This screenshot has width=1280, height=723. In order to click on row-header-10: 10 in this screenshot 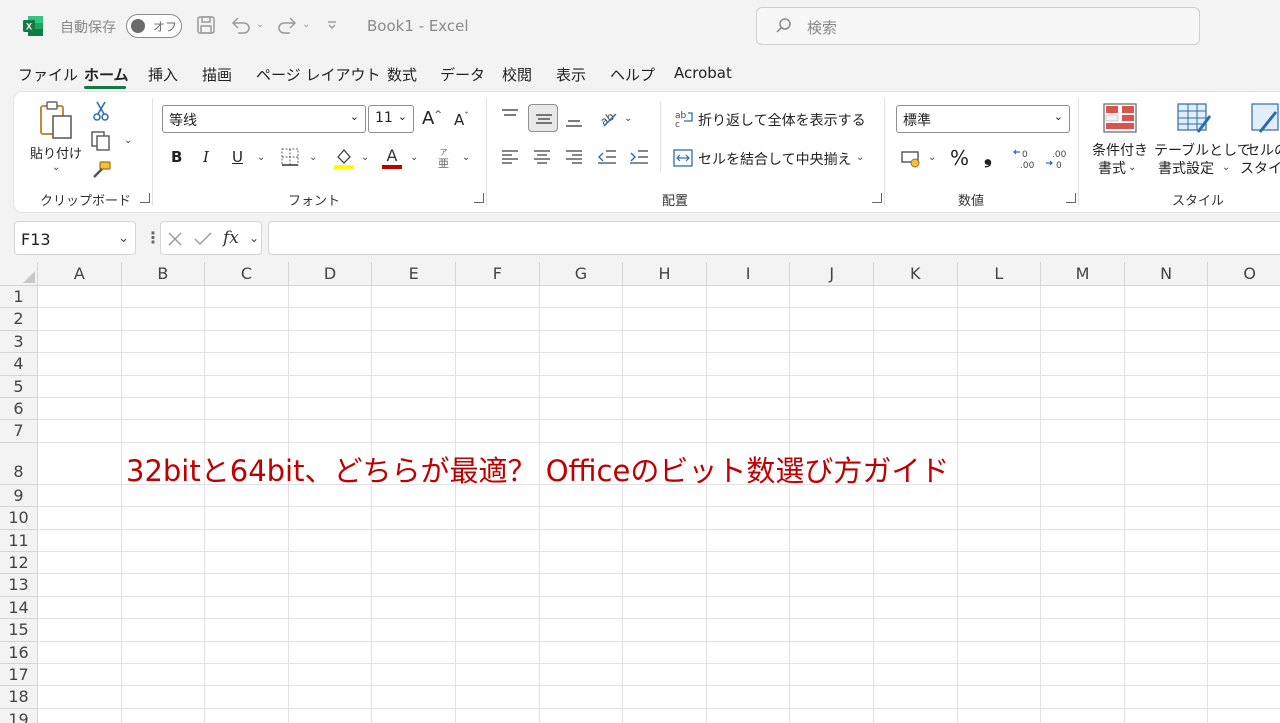, I will do `click(19, 518)`.